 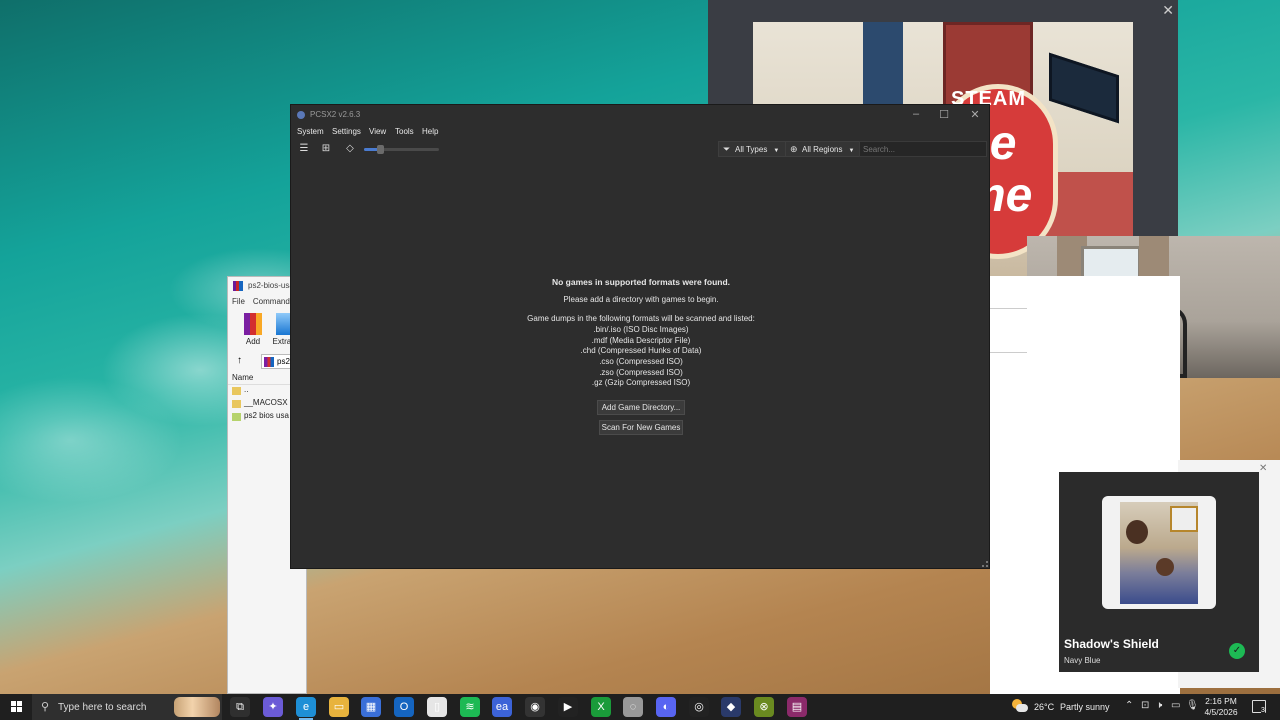 I want to click on format-item: .chd (Compressed Hunks of Data), so click(x=641, y=351).